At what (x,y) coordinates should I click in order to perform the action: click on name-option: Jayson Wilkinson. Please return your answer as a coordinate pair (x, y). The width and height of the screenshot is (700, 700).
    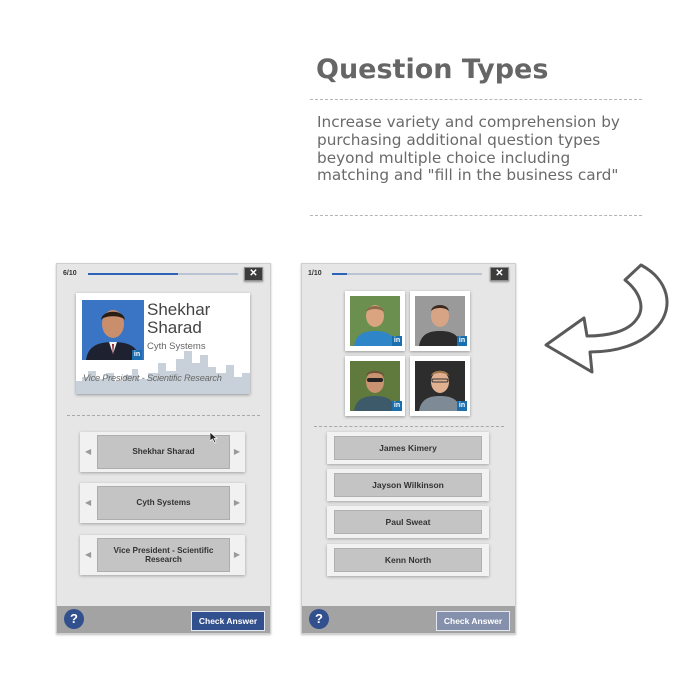
    Looking at the image, I should click on (408, 485).